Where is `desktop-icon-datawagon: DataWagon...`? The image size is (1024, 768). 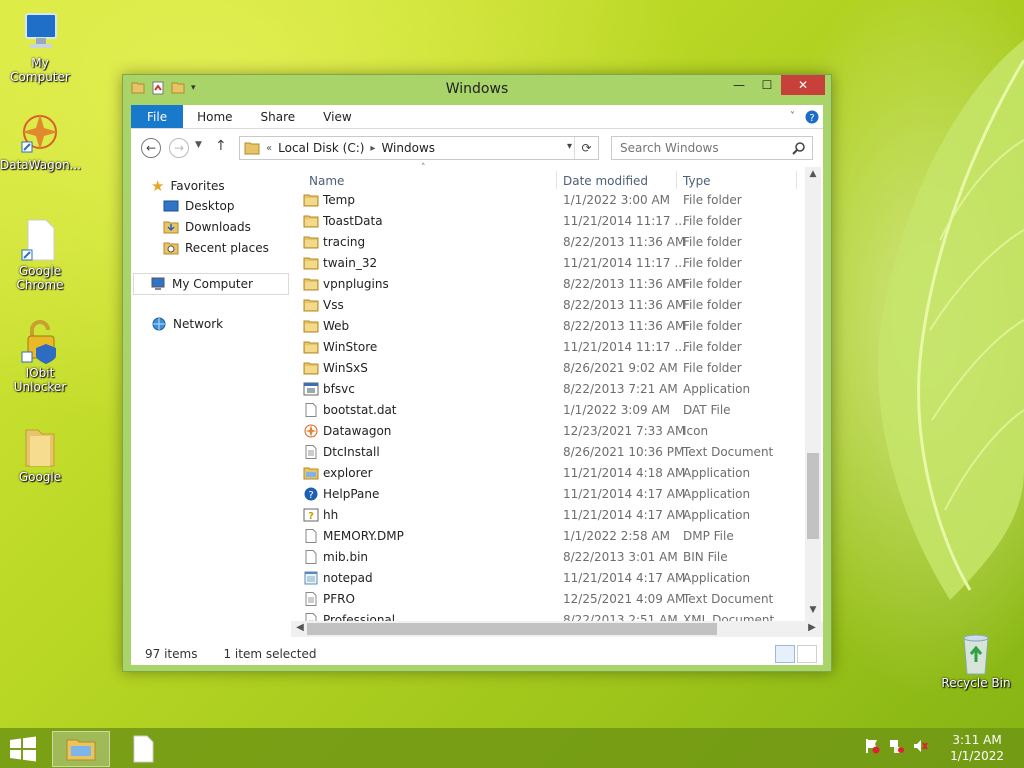 desktop-icon-datawagon: DataWagon... is located at coordinates (41, 142).